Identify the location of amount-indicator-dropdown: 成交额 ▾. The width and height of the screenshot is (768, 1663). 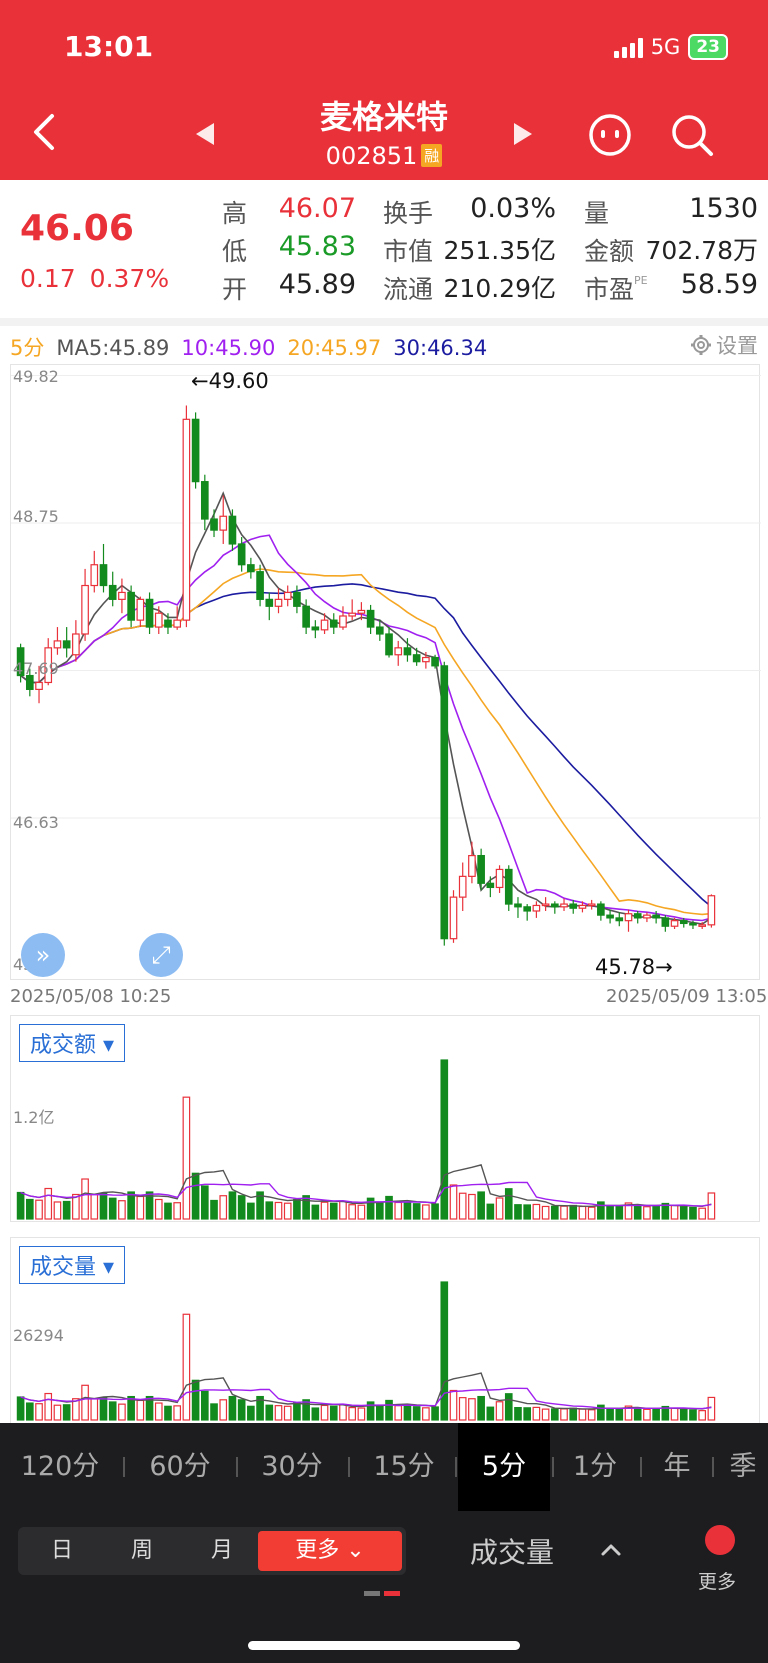
(72, 1043).